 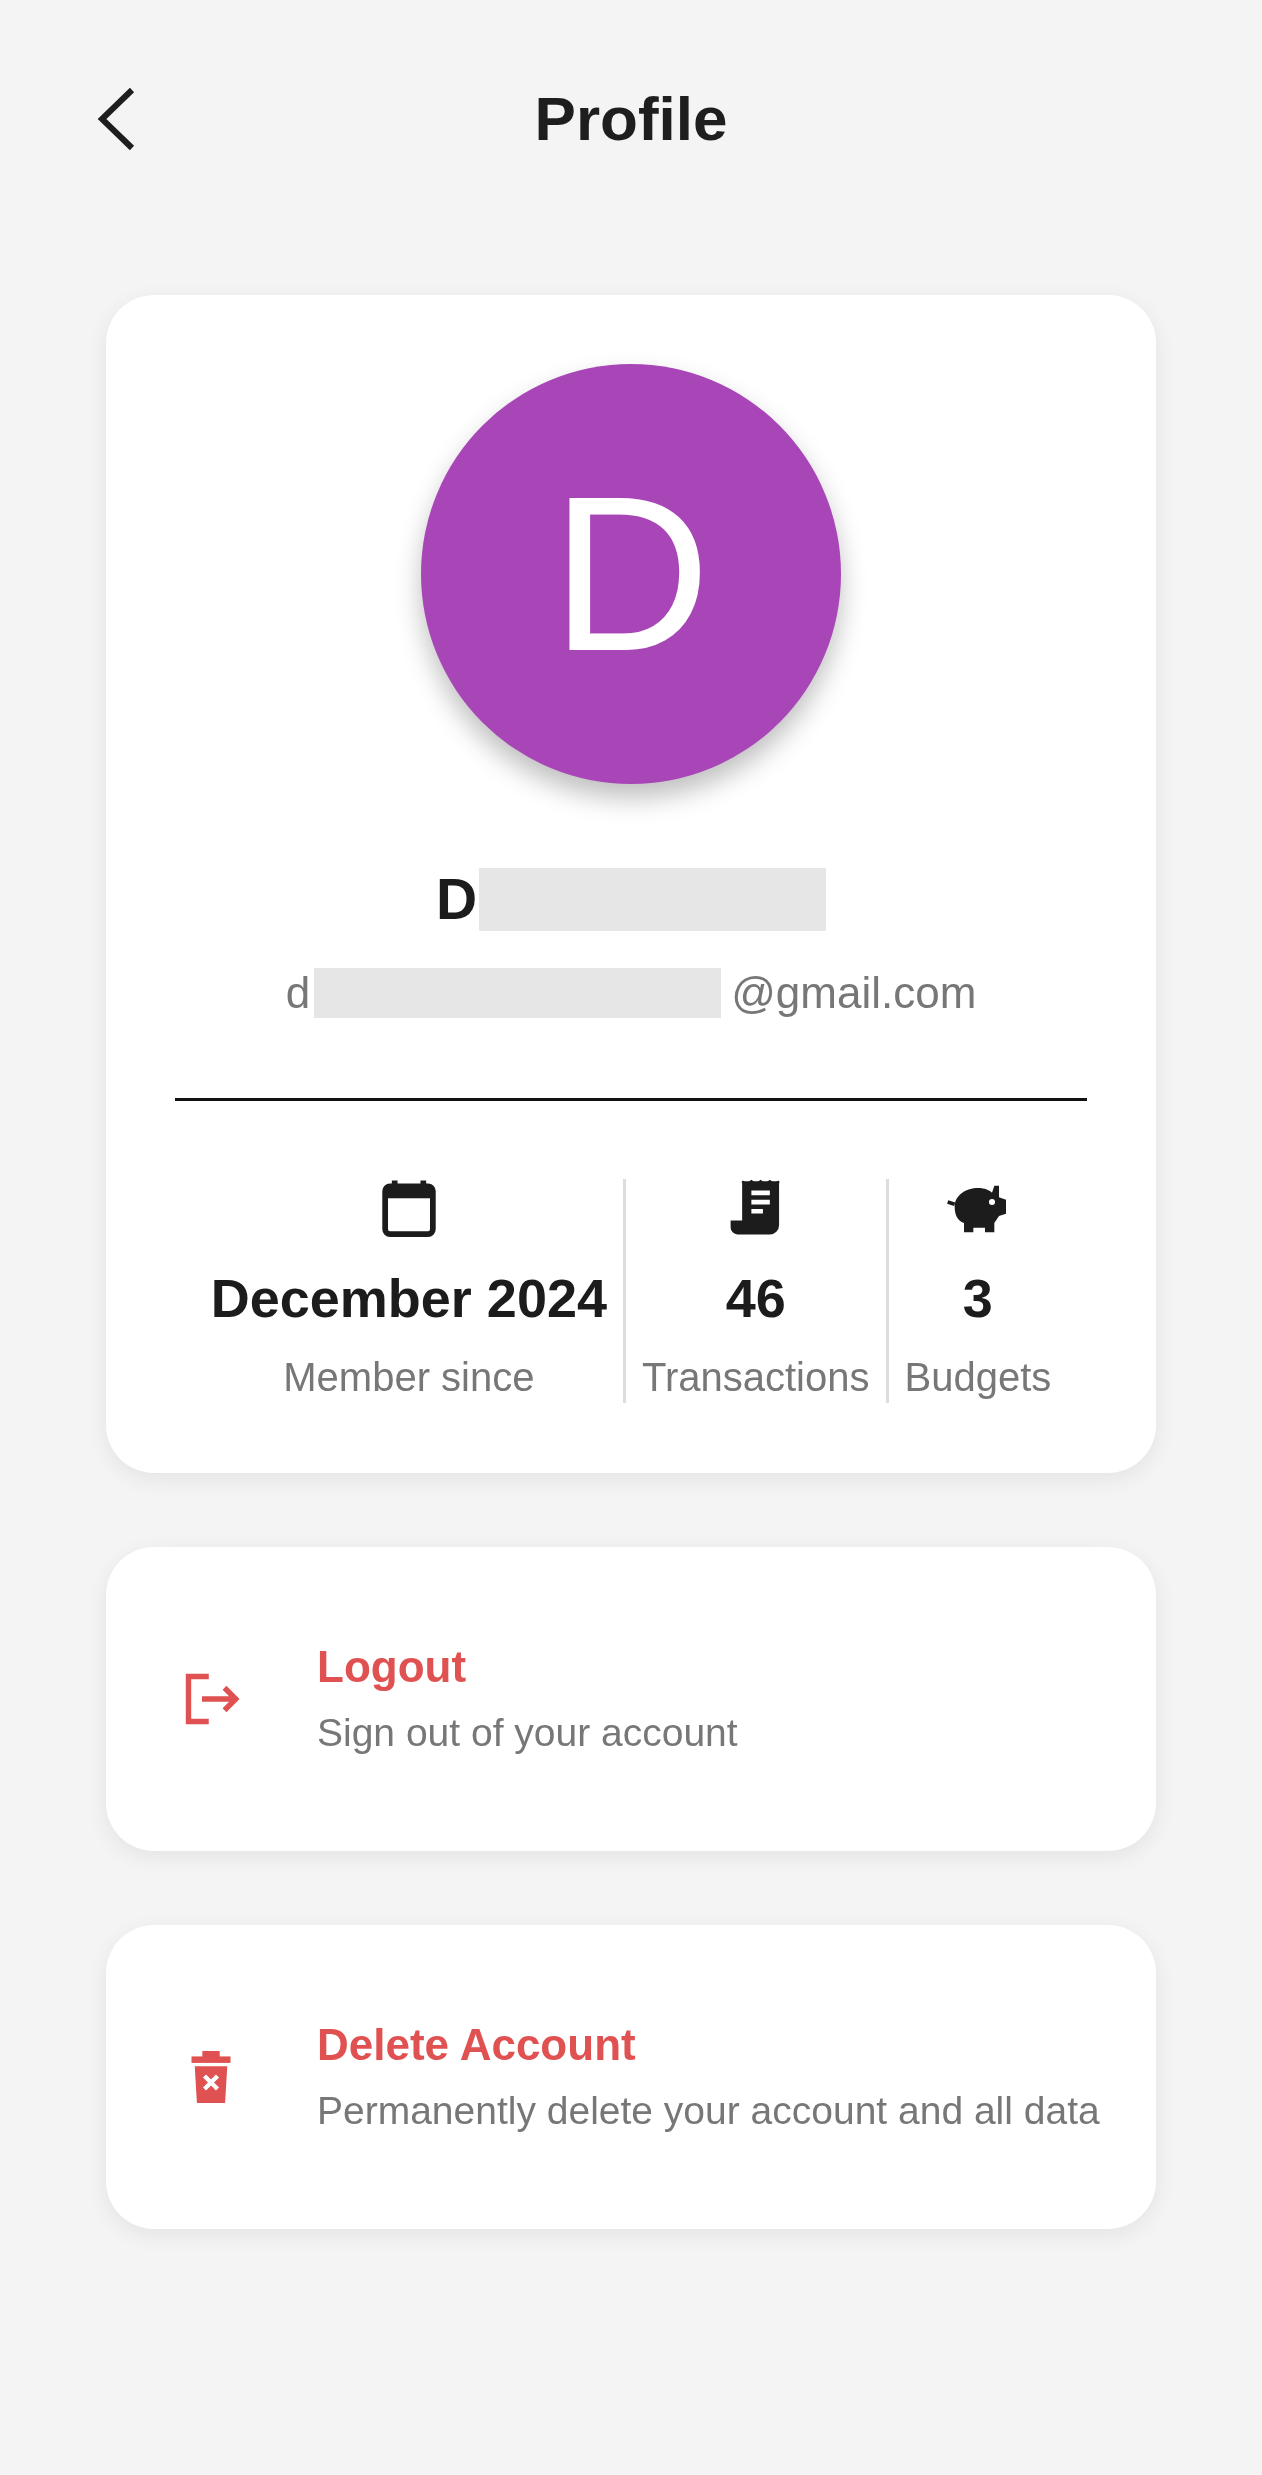 What do you see at coordinates (631, 118) in the screenshot?
I see `page-title: Profile` at bounding box center [631, 118].